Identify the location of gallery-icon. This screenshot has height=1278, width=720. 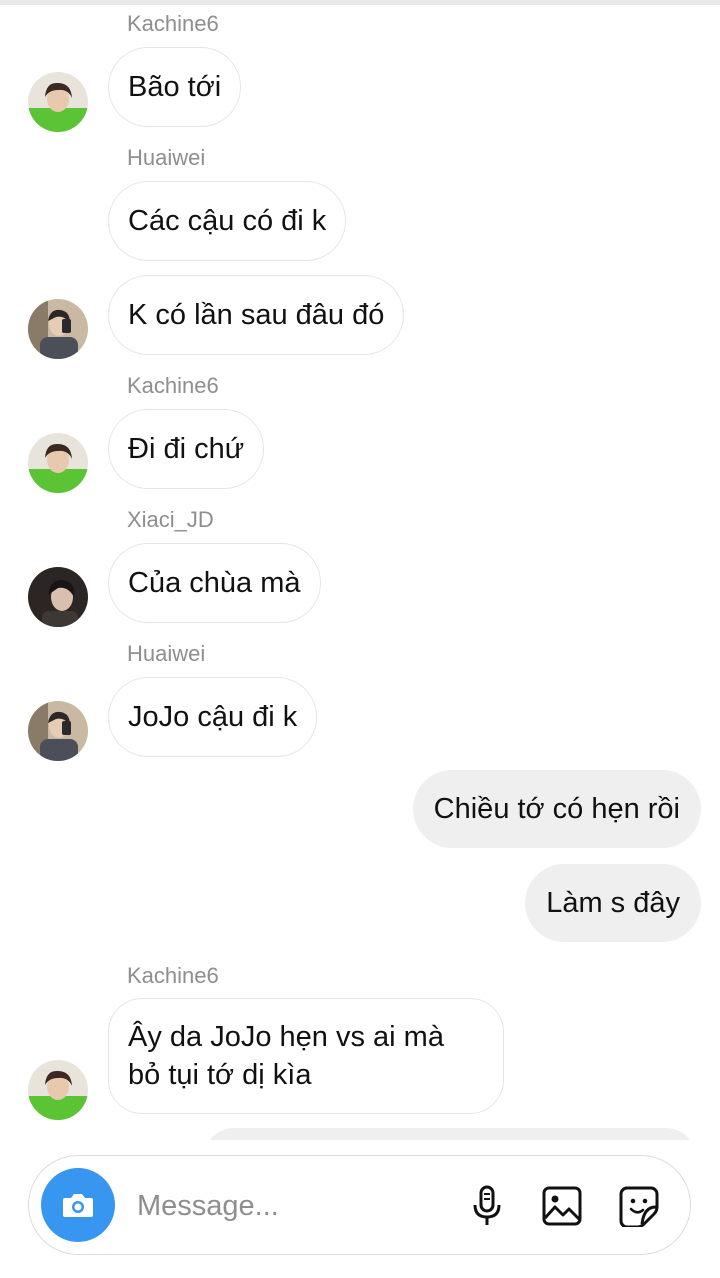
(562, 1206).